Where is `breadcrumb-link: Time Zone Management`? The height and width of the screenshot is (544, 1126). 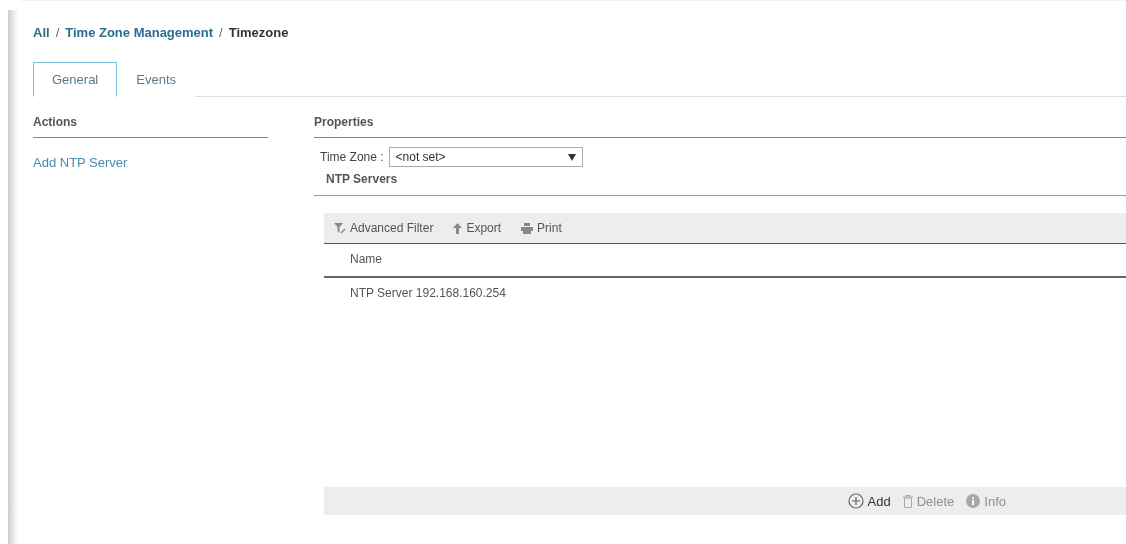 breadcrumb-link: Time Zone Management is located at coordinates (139, 32).